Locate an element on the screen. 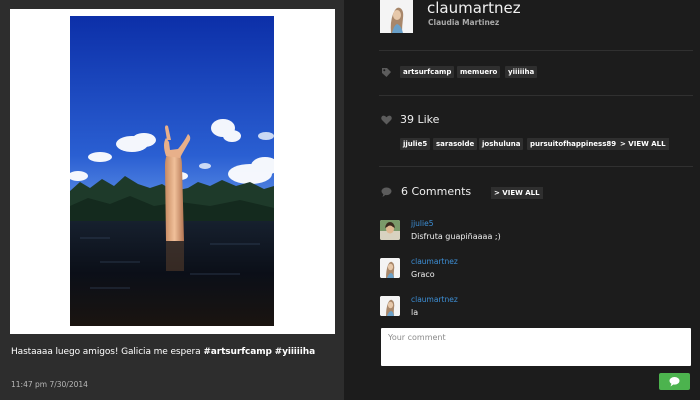 This screenshot has width=700, height=400. comment-input is located at coordinates (536, 347).